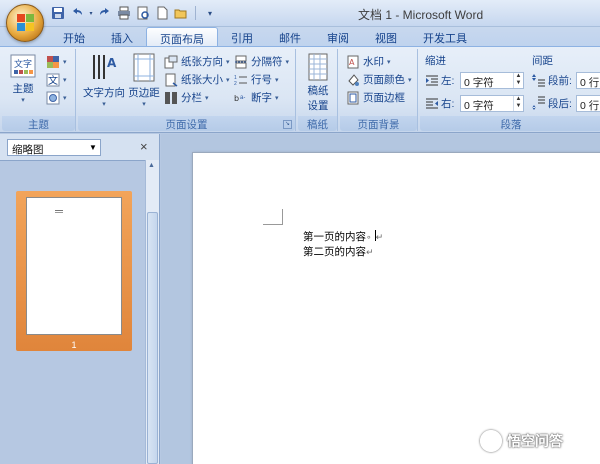  What do you see at coordinates (182, 36) in the screenshot?
I see `tab-page-layout: 页面布局` at bounding box center [182, 36].